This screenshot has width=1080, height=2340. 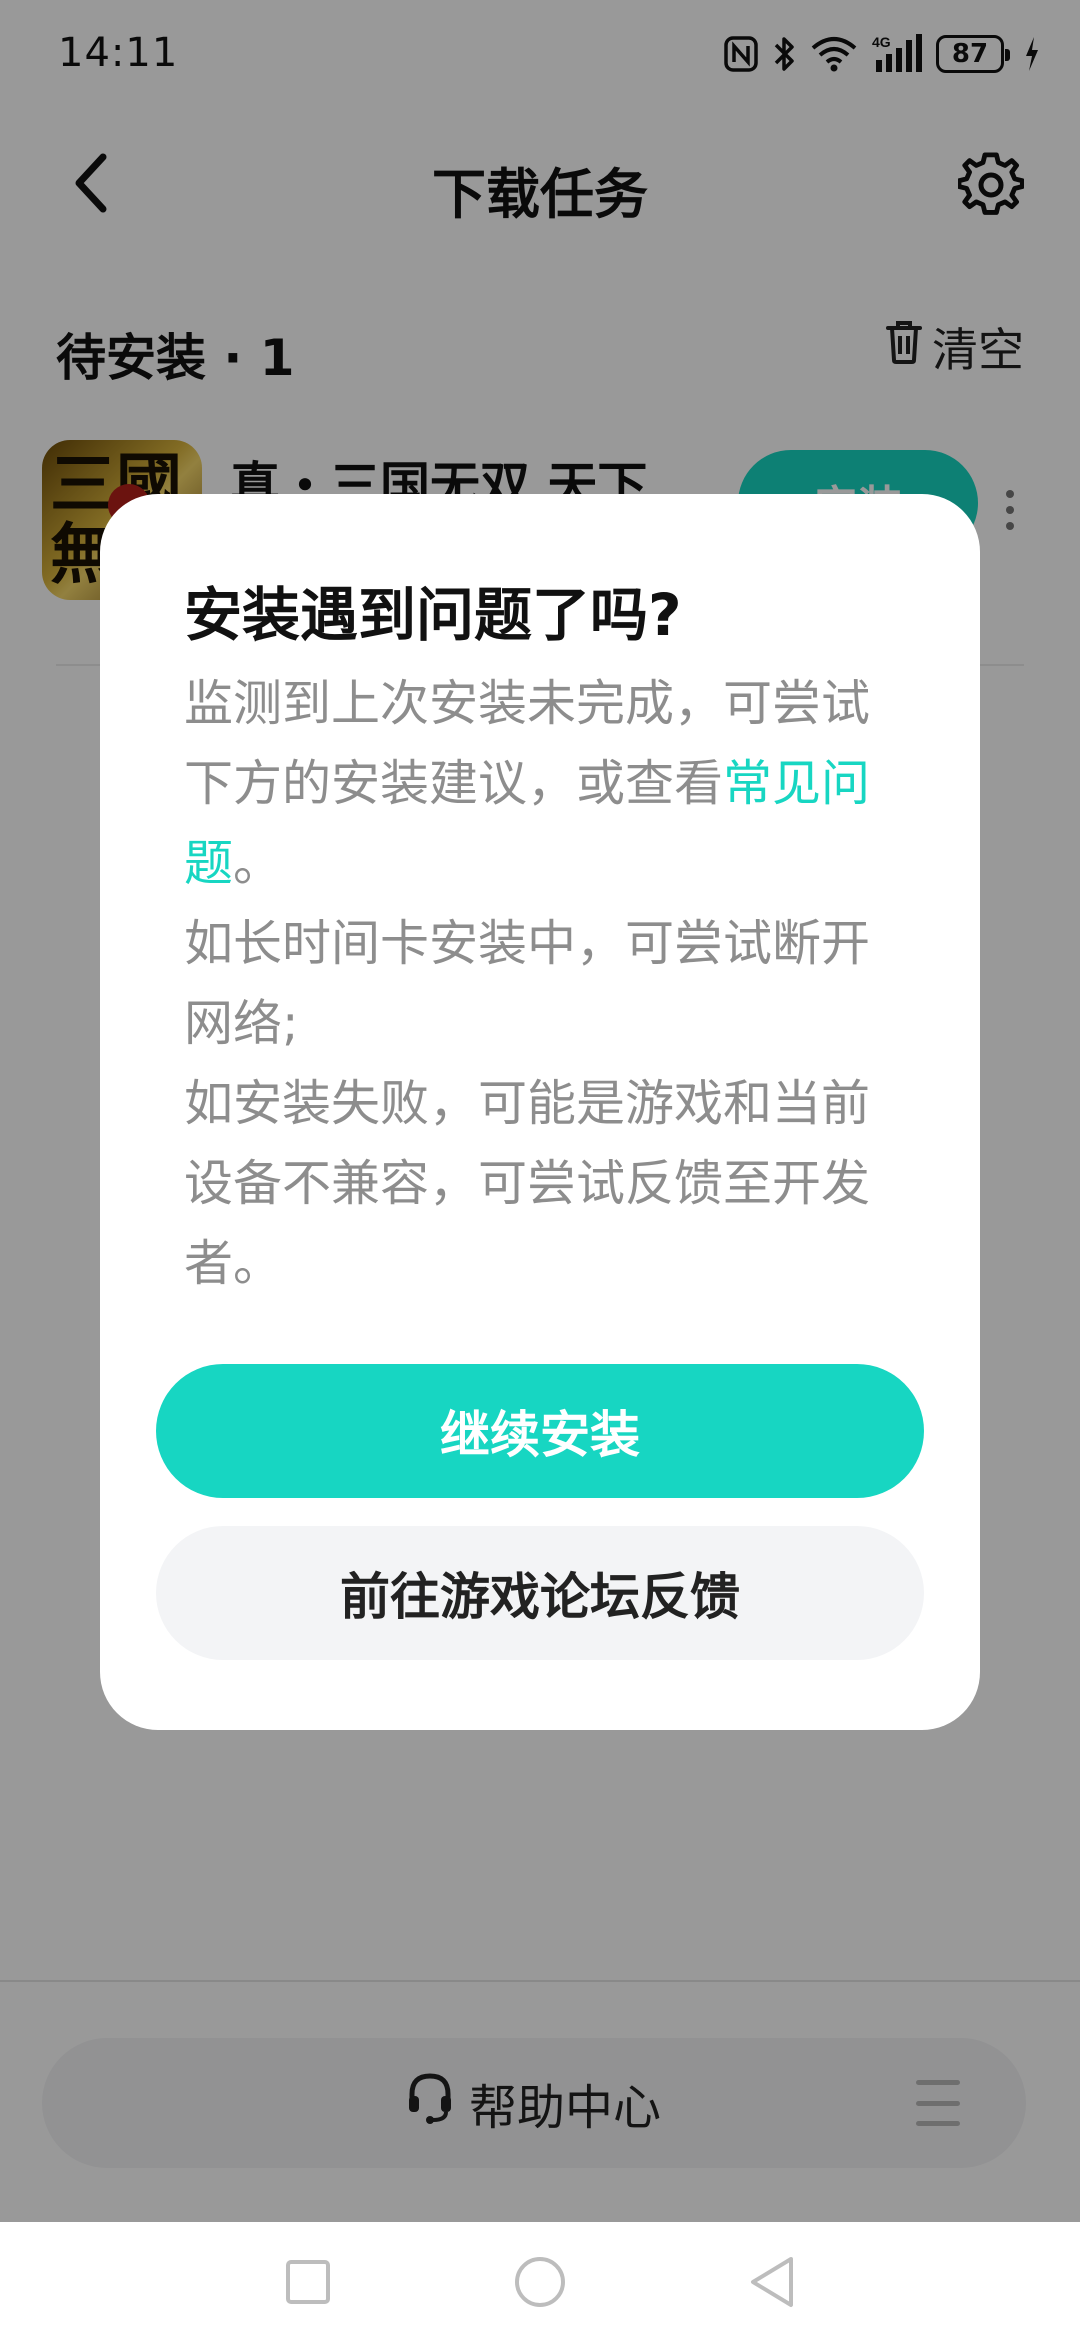 I want to click on navigation-bar, so click(x=540, y=2281).